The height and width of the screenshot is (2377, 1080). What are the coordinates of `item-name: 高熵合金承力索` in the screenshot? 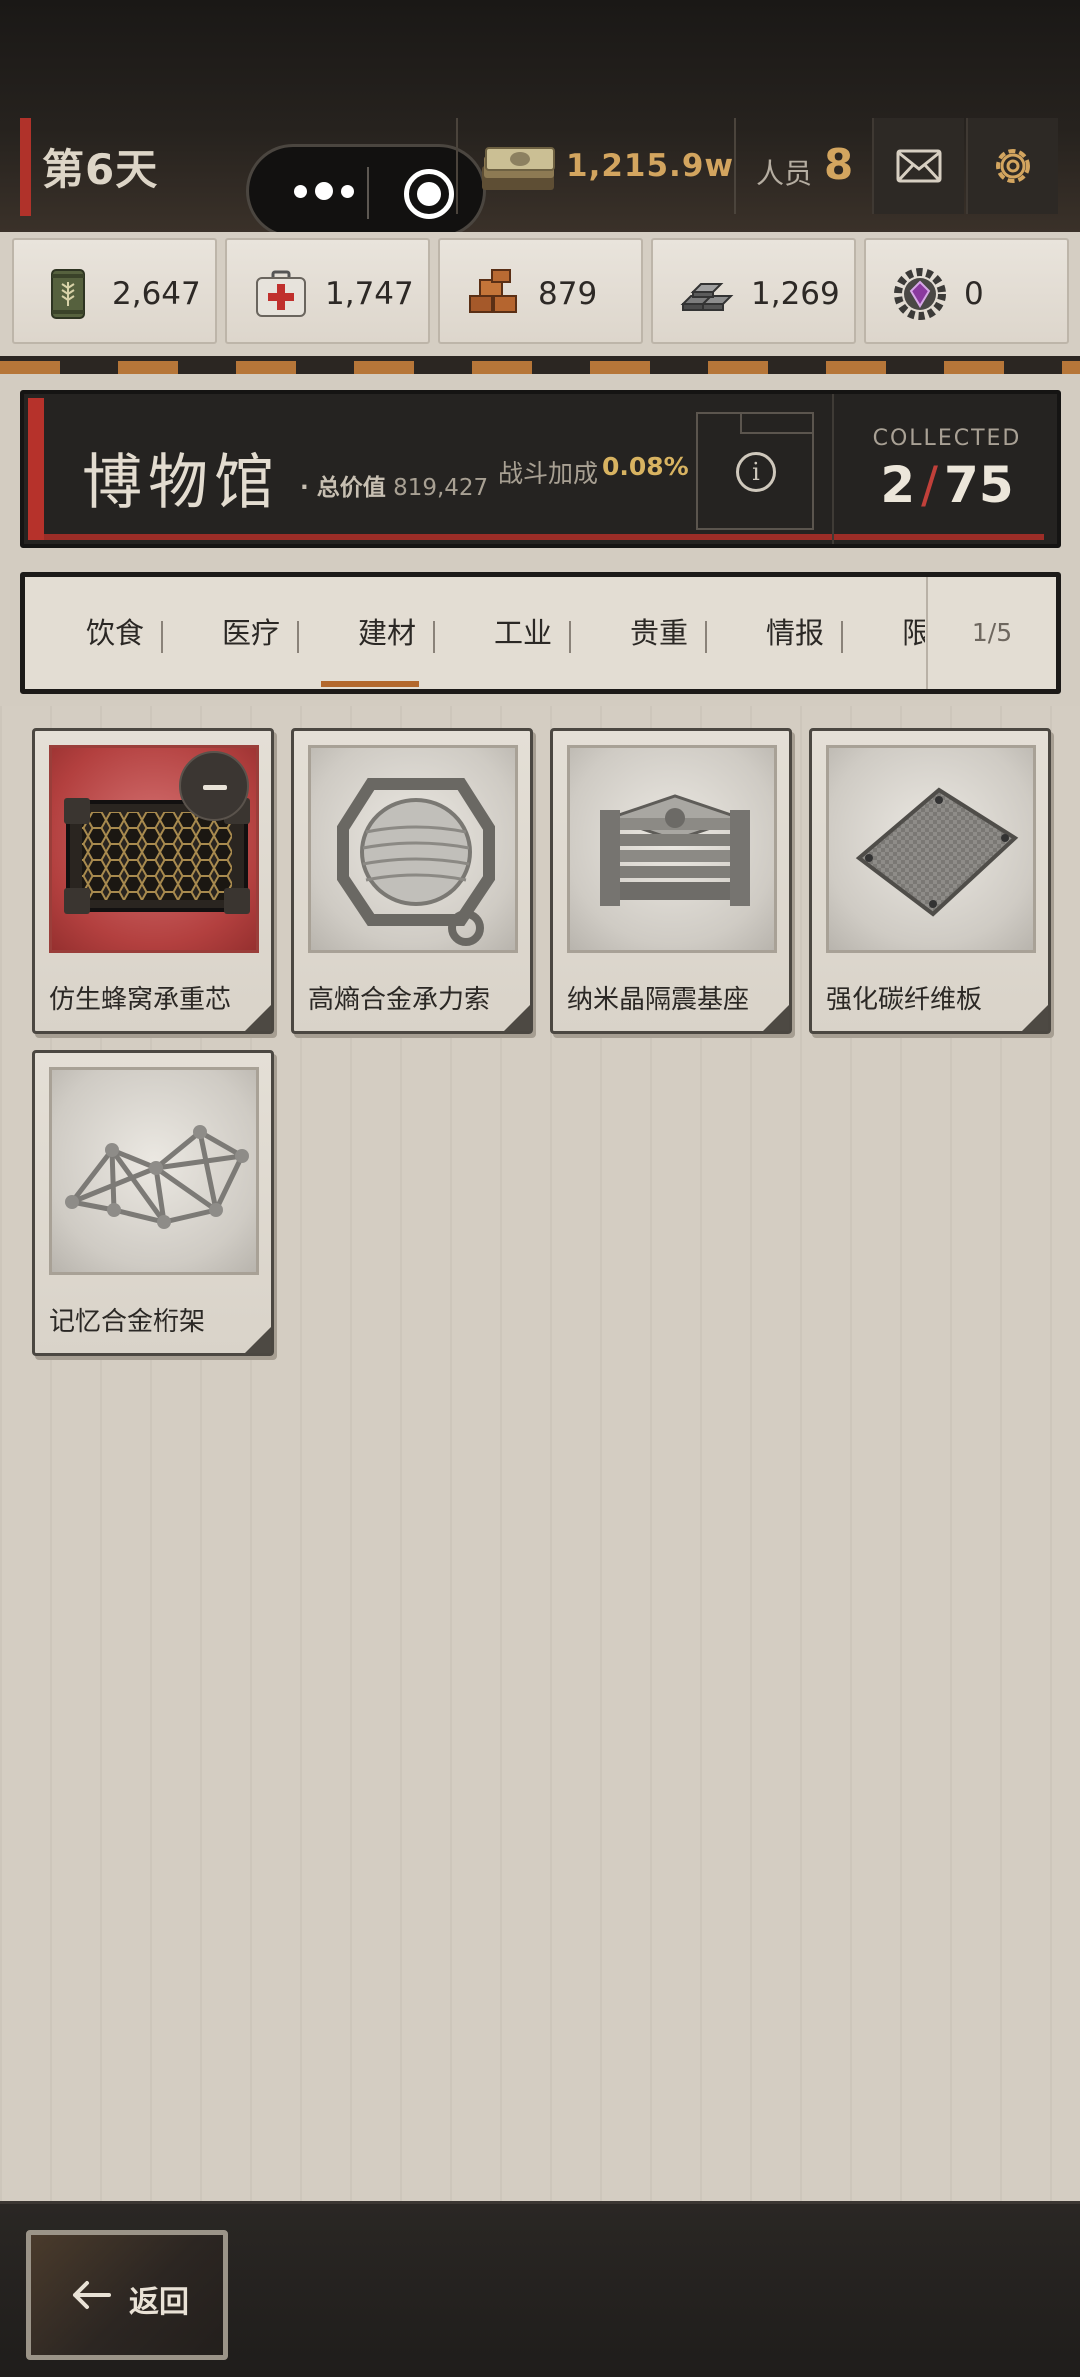 It's located at (399, 1000).